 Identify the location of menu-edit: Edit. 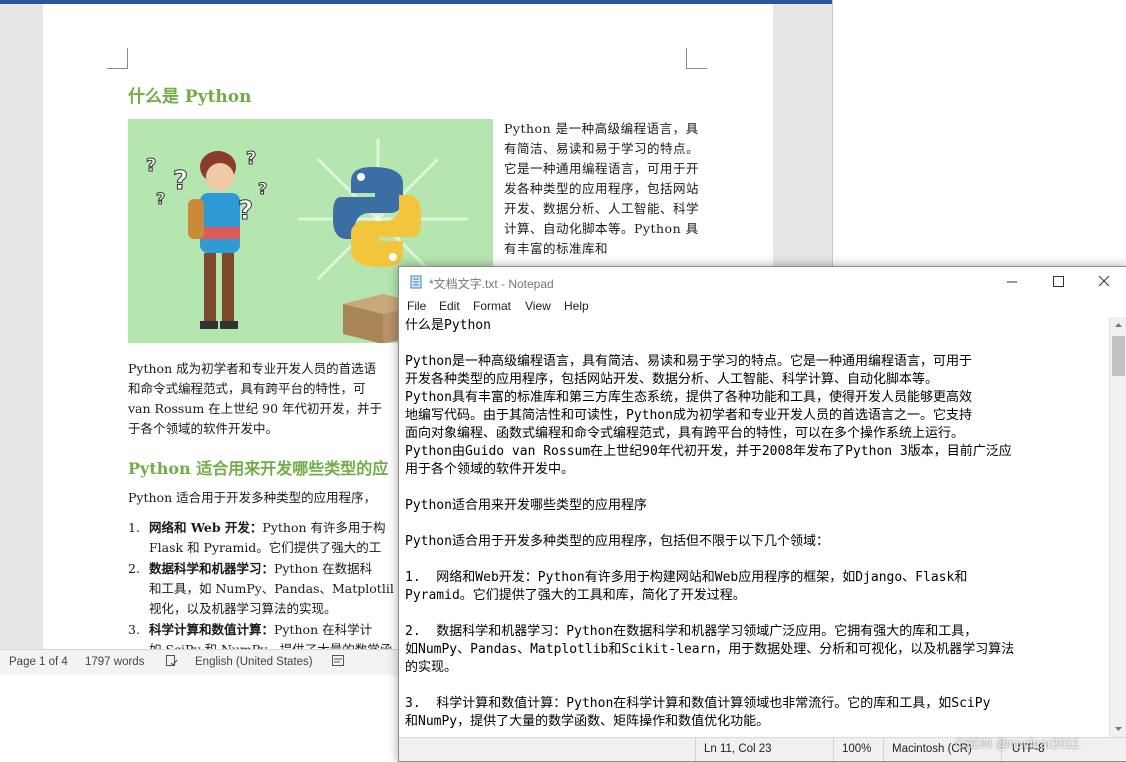
(449, 306).